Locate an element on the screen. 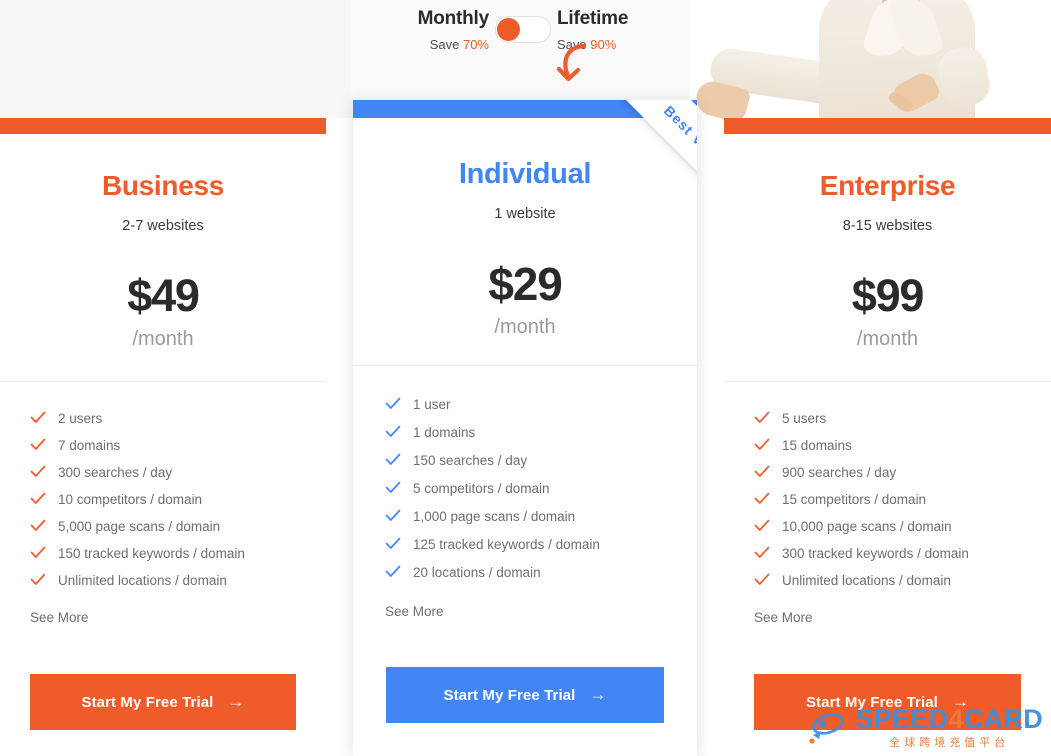 The image size is (1051, 756). feature-label: 5 users is located at coordinates (804, 418).